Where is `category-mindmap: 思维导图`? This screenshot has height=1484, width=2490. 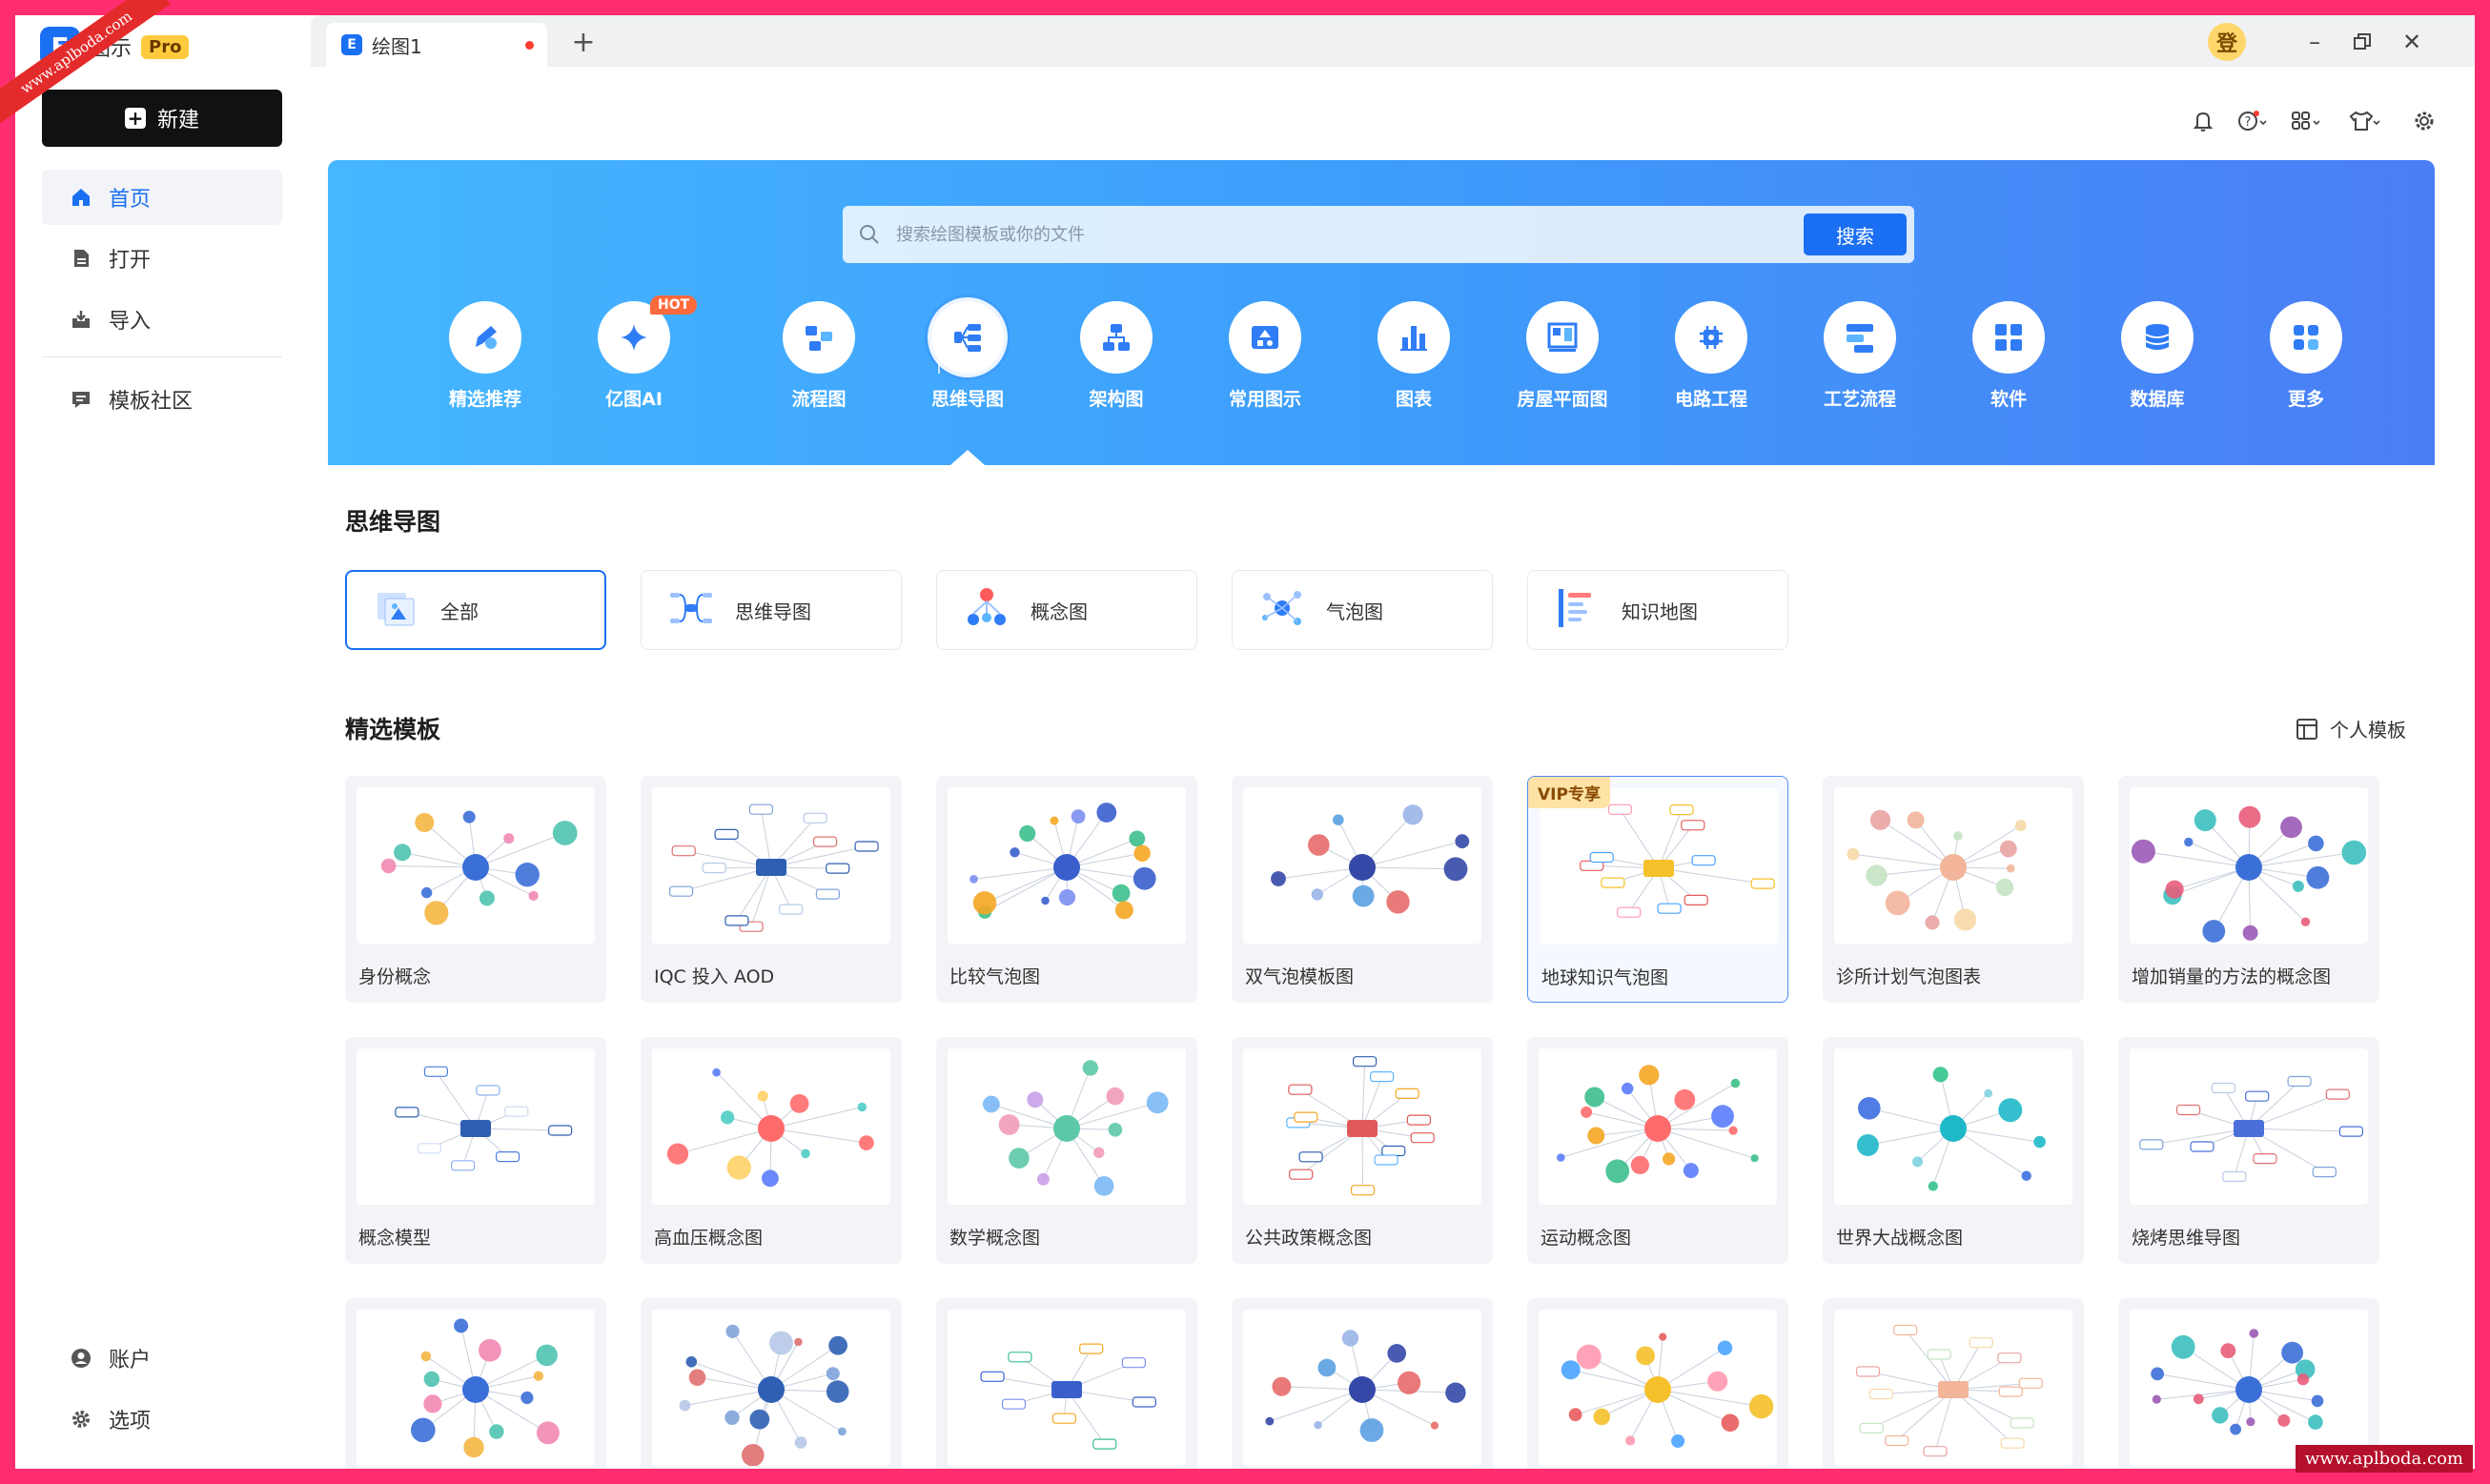 category-mindmap: 思维导图 is located at coordinates (968, 358).